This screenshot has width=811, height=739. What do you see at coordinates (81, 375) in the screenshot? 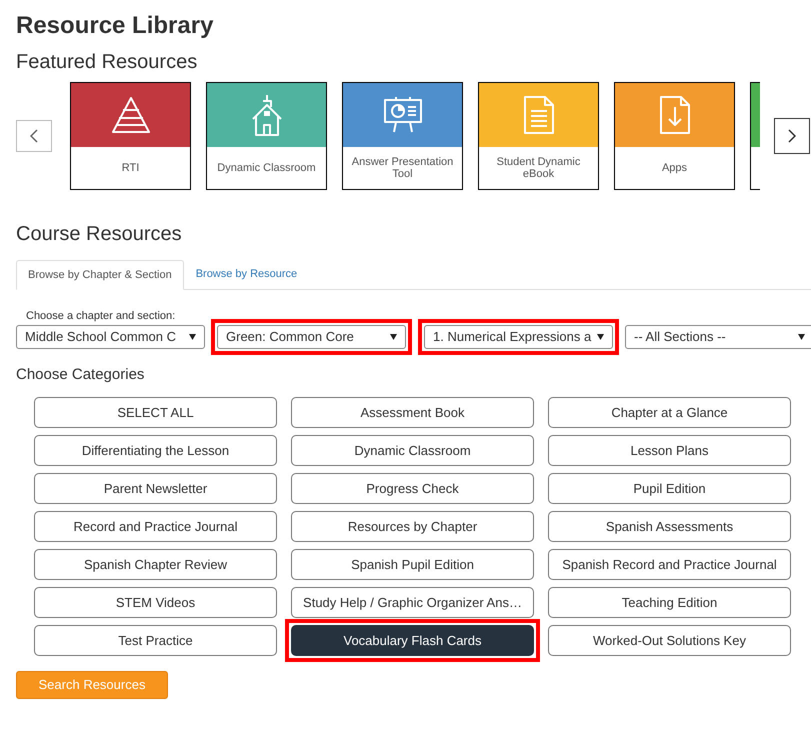
I see `section-heading: Choose Categories` at bounding box center [81, 375].